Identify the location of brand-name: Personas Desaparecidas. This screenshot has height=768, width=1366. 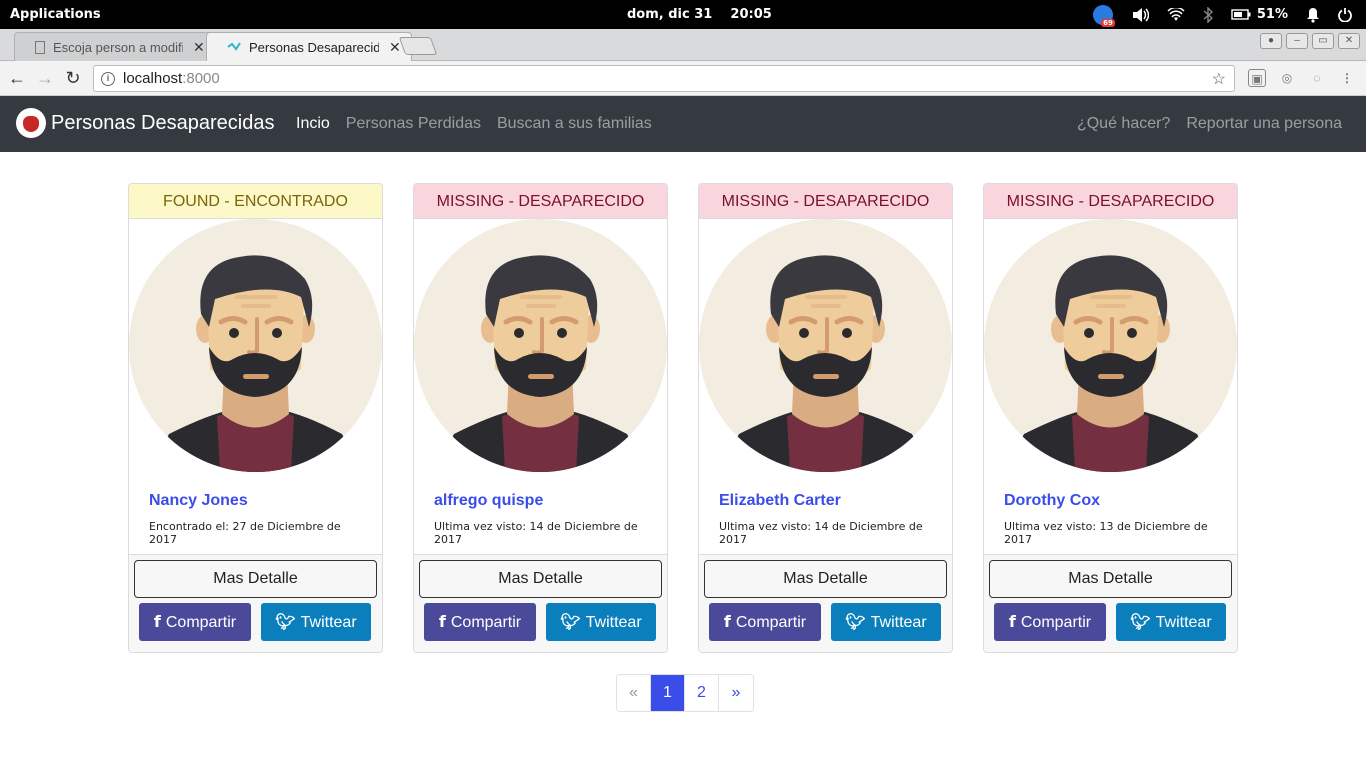
(163, 122).